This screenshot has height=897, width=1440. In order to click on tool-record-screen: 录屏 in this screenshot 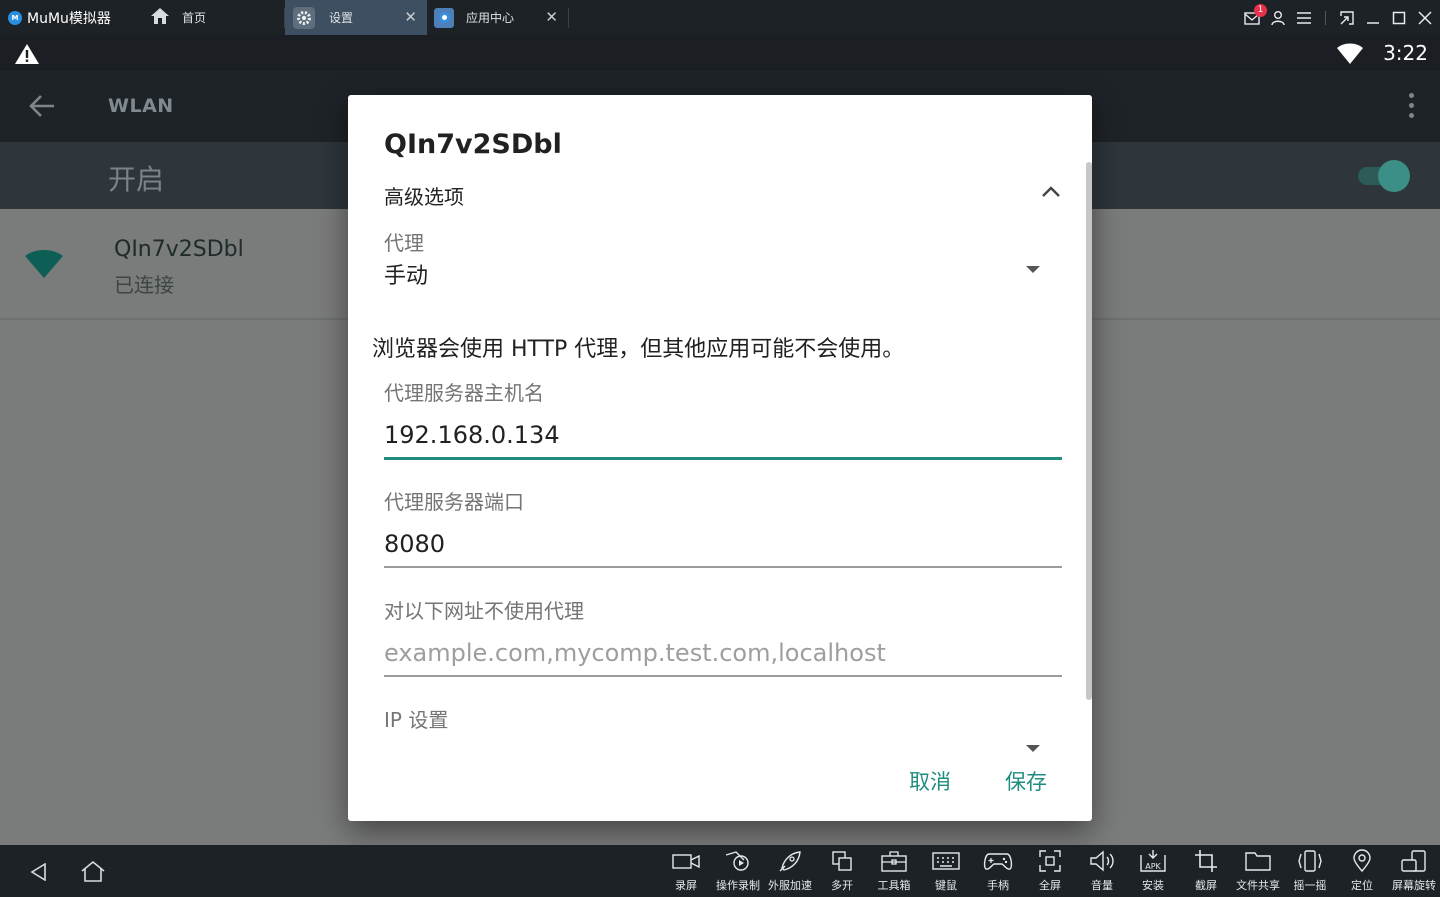, I will do `click(686, 871)`.